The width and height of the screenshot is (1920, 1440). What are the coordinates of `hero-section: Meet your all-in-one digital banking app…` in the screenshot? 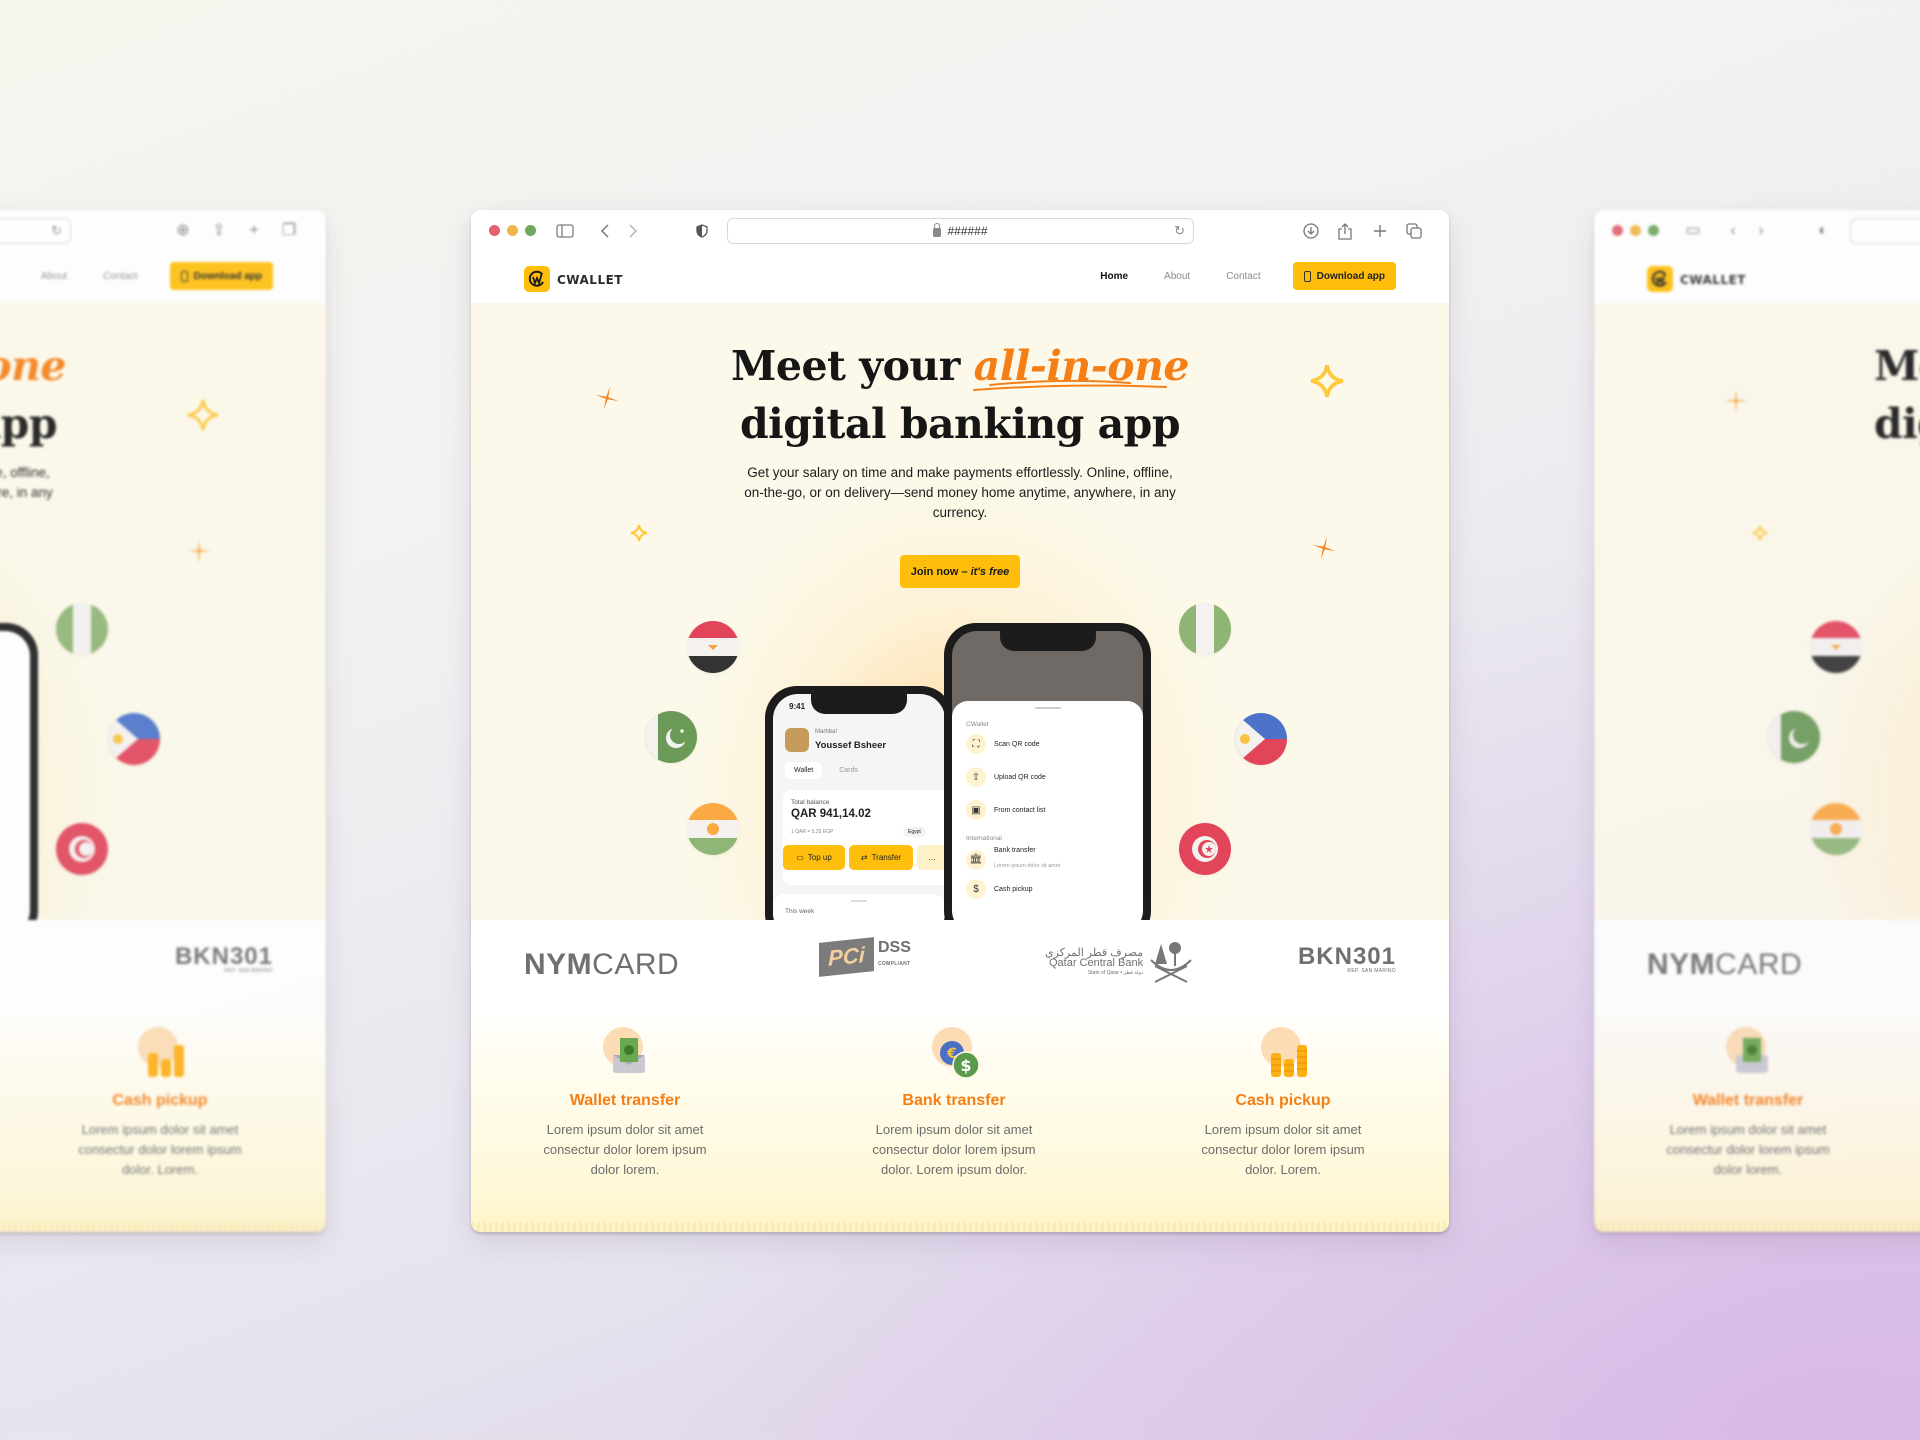 It's located at (163, 611).